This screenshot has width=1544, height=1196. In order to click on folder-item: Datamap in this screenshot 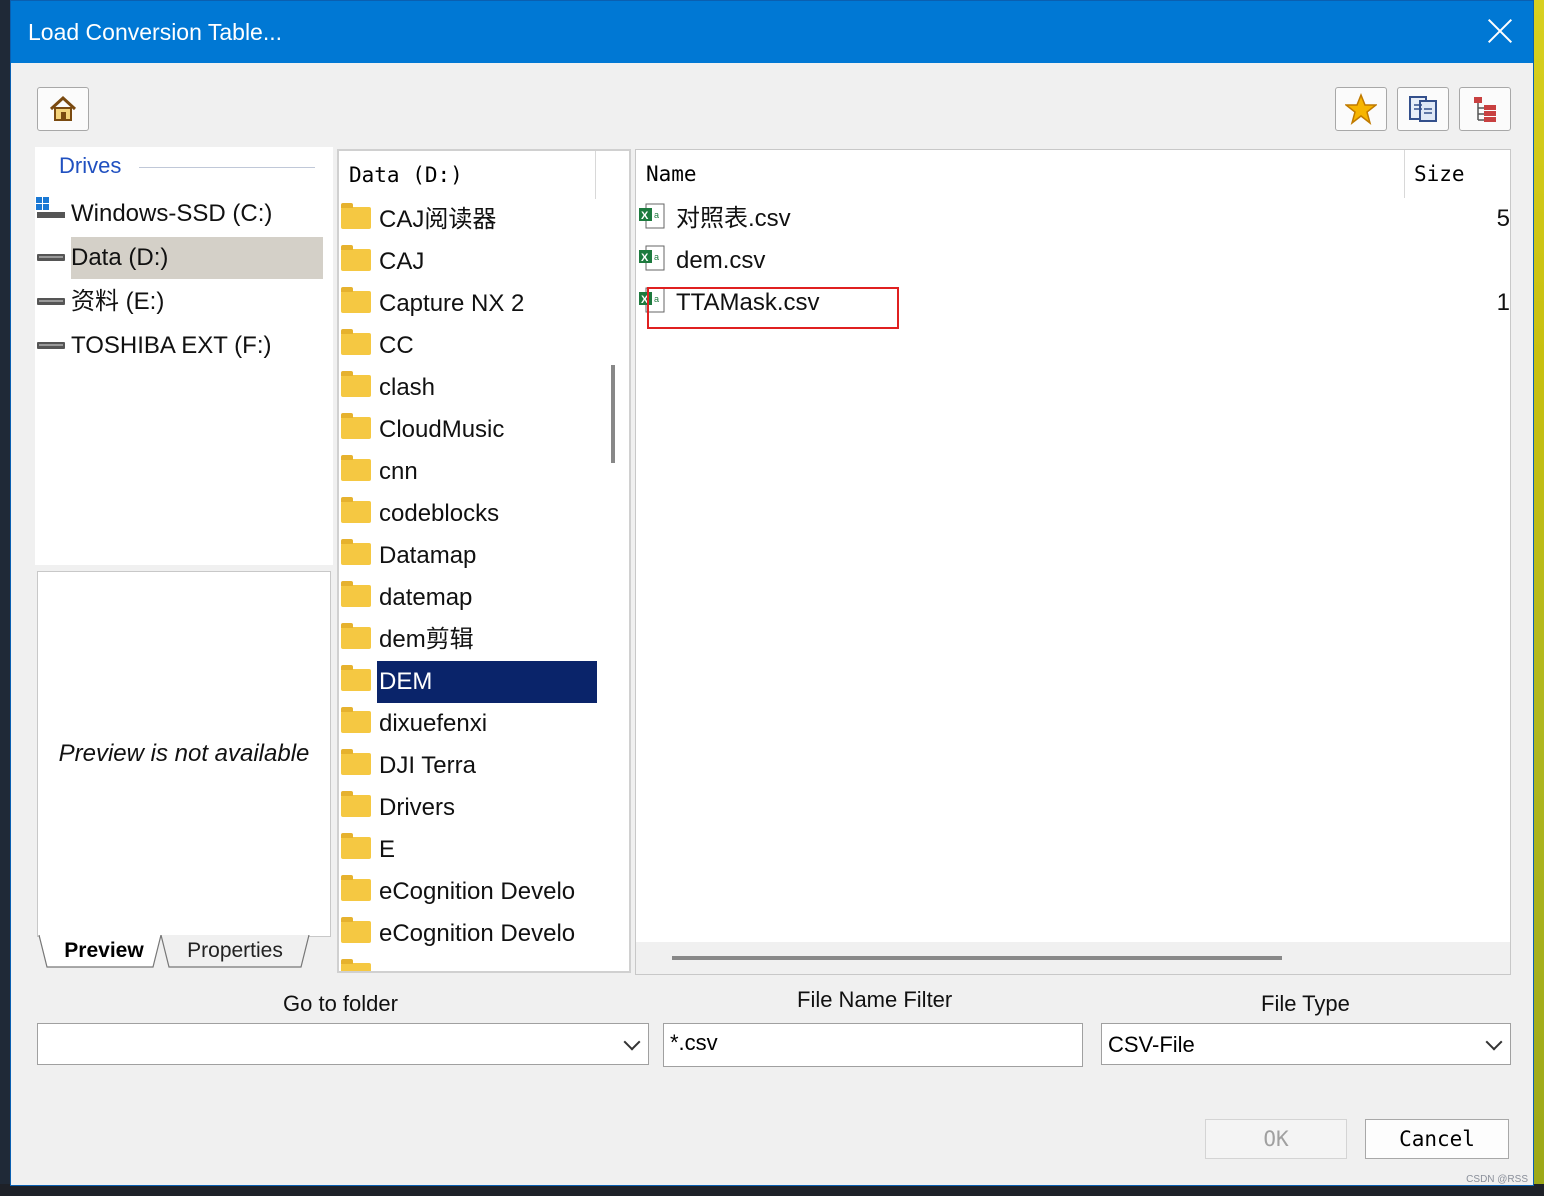, I will do `click(468, 556)`.